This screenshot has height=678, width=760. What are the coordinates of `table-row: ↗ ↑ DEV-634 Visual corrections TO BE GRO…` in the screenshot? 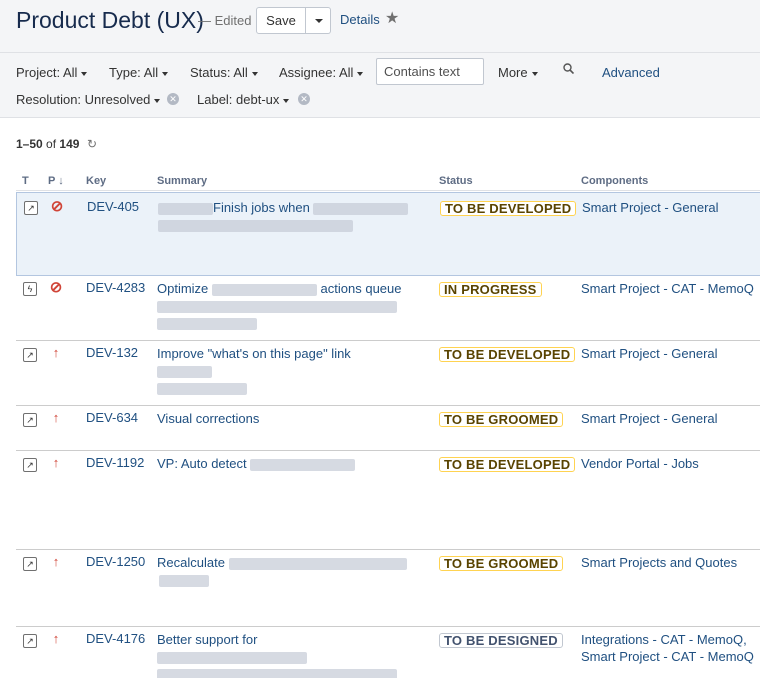 It's located at (388, 428).